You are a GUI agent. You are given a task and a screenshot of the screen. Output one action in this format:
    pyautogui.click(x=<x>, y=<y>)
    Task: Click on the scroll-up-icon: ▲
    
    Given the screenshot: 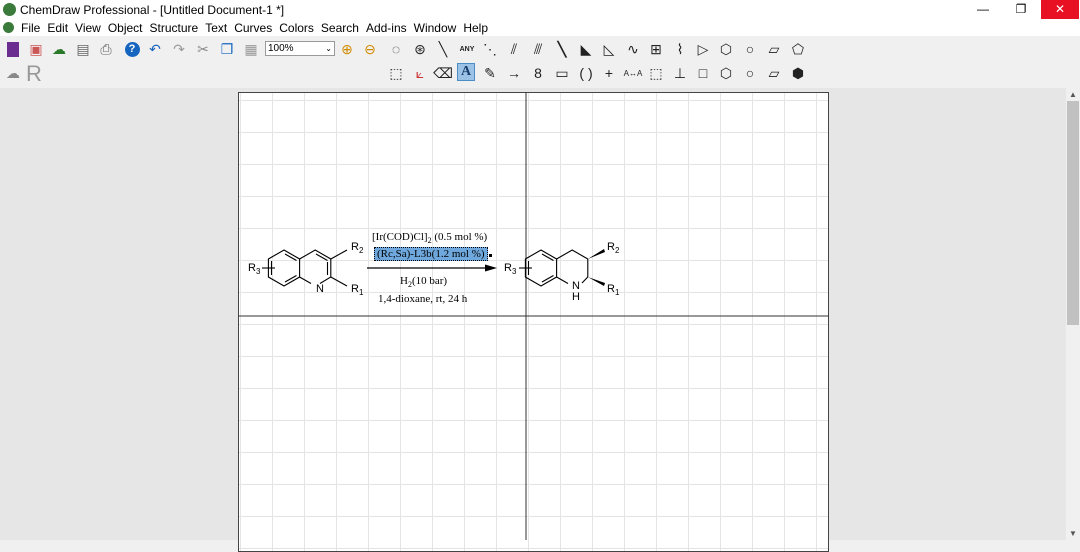 What is the action you would take?
    pyautogui.click(x=1073, y=94)
    